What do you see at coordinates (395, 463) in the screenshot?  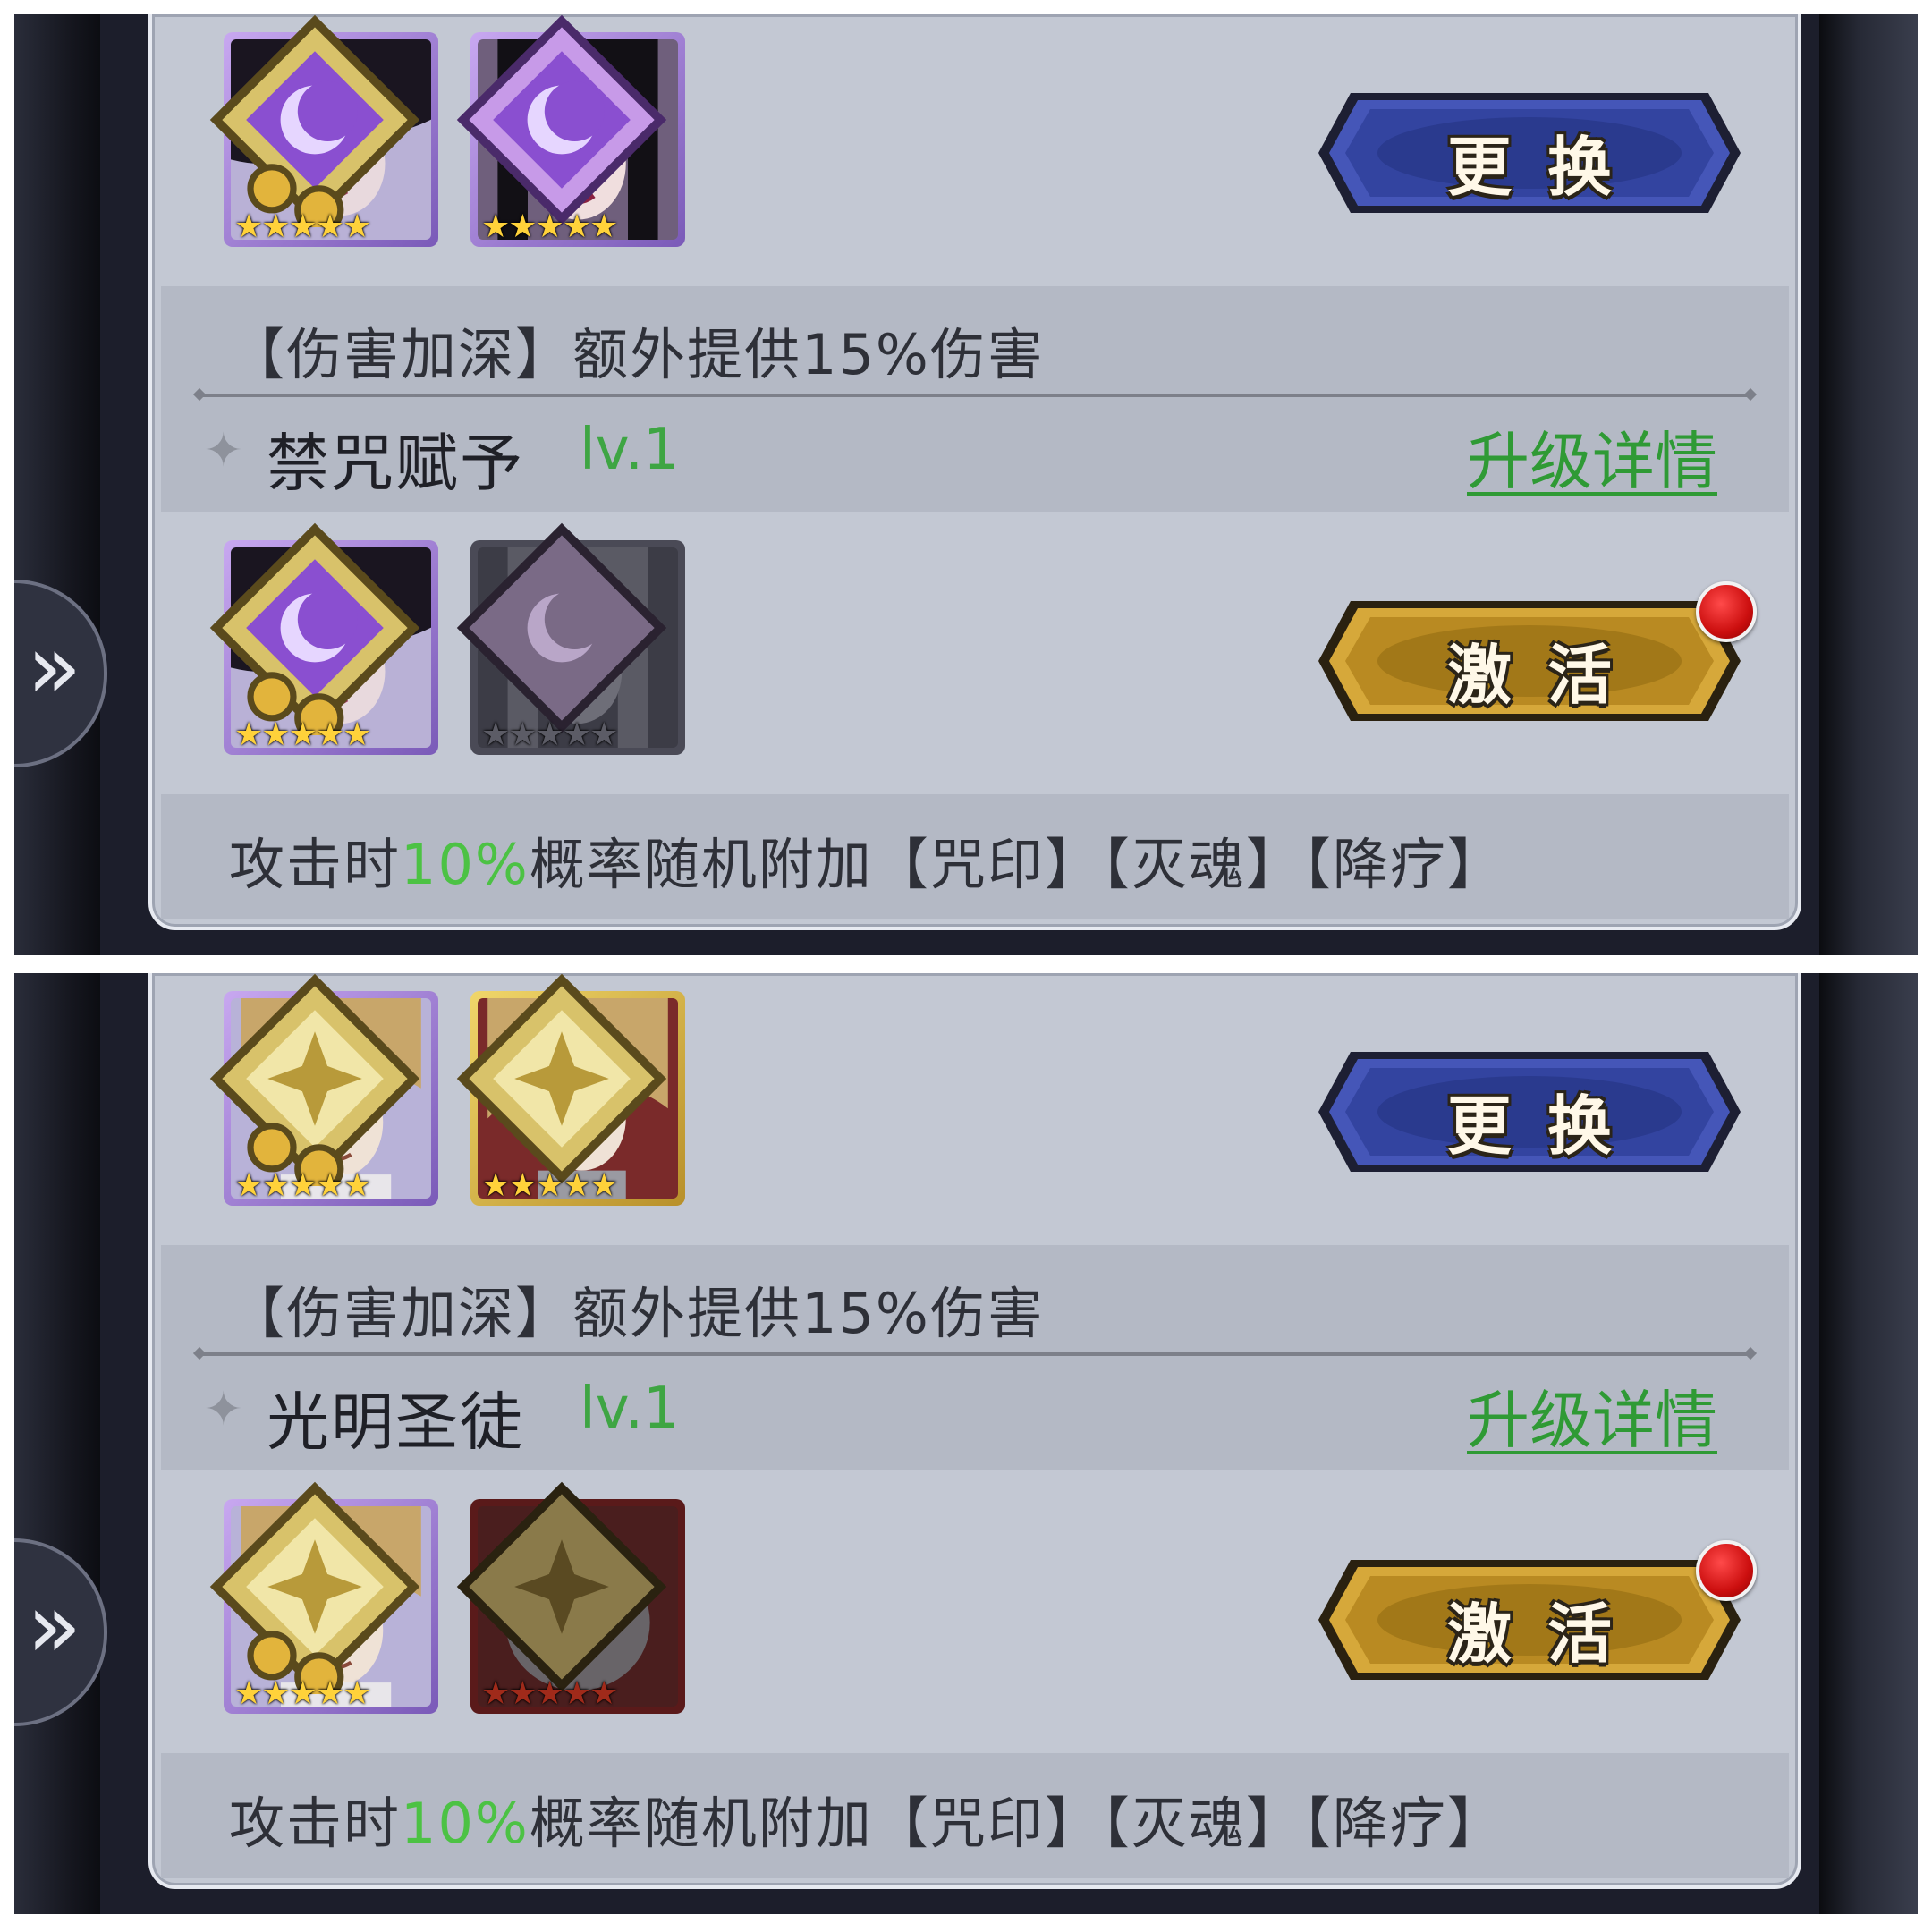 I see `skill-name: 禁咒赋予` at bounding box center [395, 463].